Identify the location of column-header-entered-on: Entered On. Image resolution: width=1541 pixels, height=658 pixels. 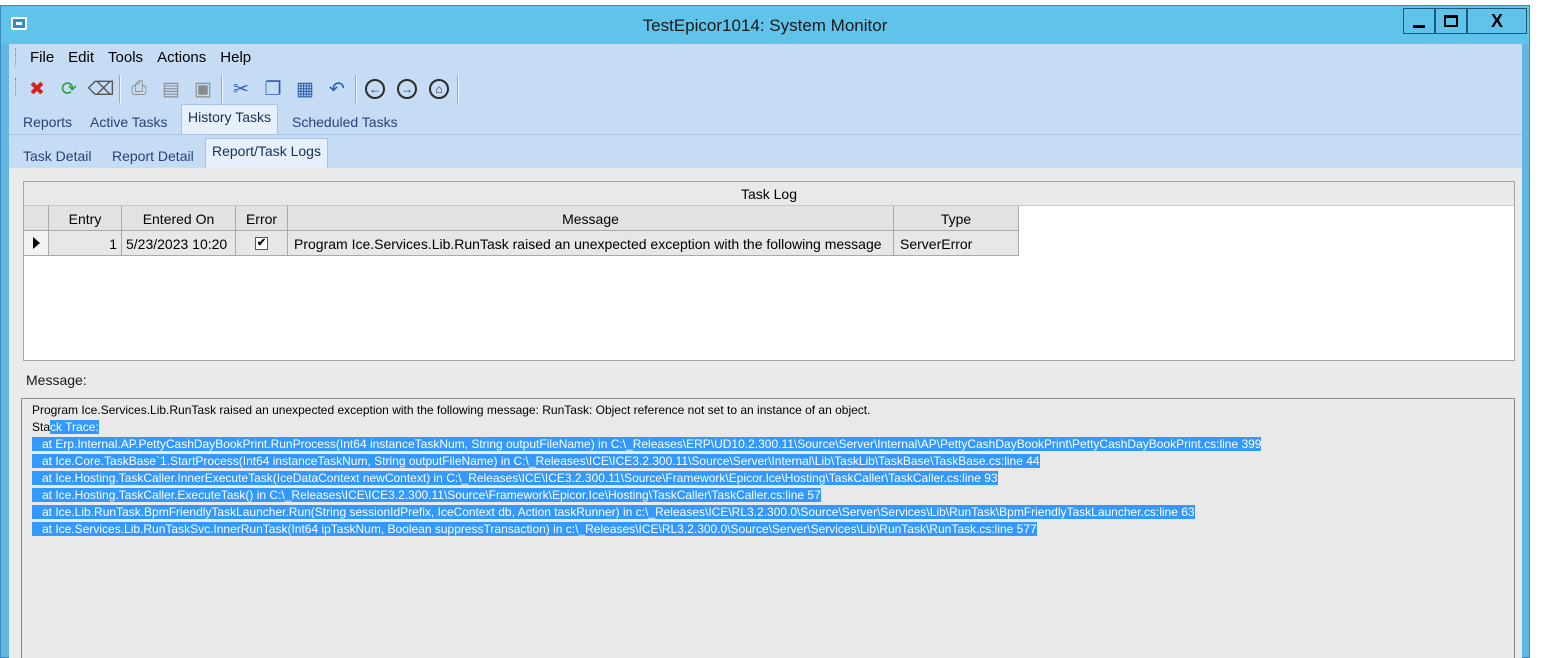
(179, 218).